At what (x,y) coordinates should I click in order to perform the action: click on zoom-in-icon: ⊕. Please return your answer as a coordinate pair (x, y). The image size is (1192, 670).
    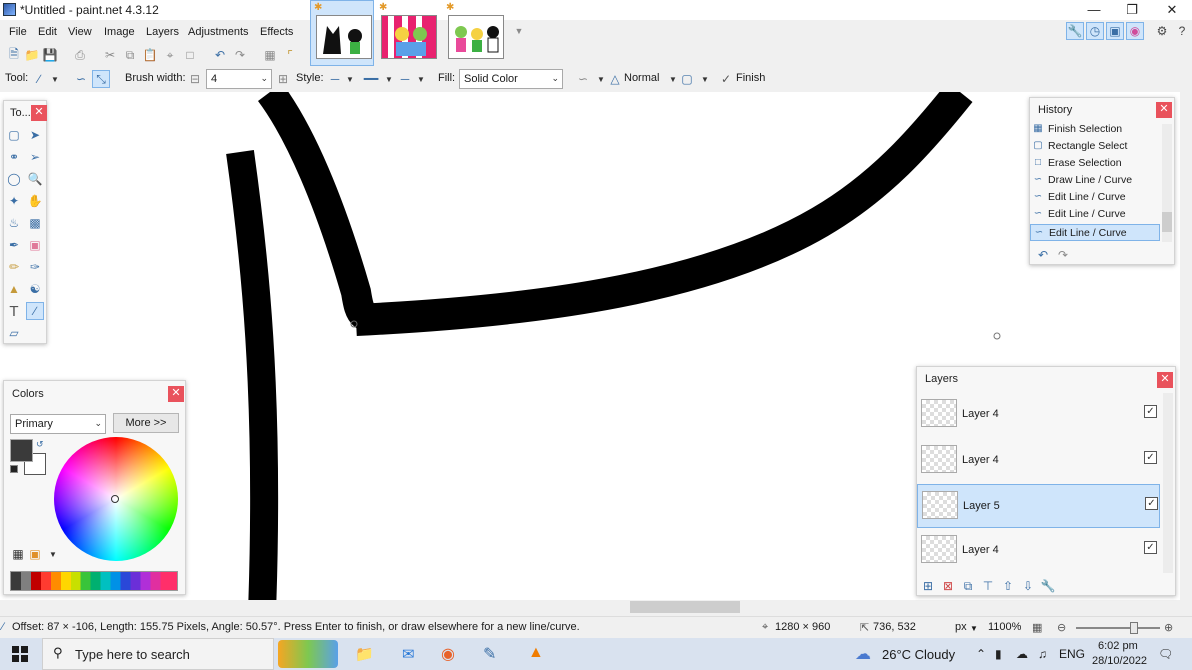
    Looking at the image, I should click on (1168, 627).